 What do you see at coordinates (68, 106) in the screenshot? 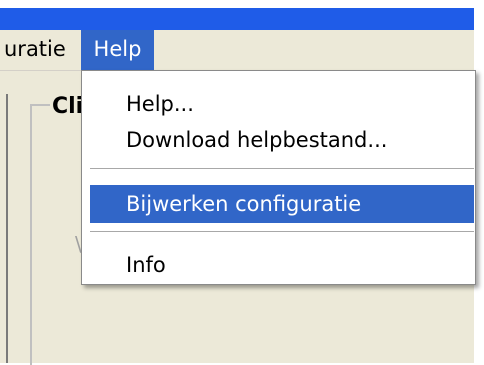
I see `groupbox-title: Cli` at bounding box center [68, 106].